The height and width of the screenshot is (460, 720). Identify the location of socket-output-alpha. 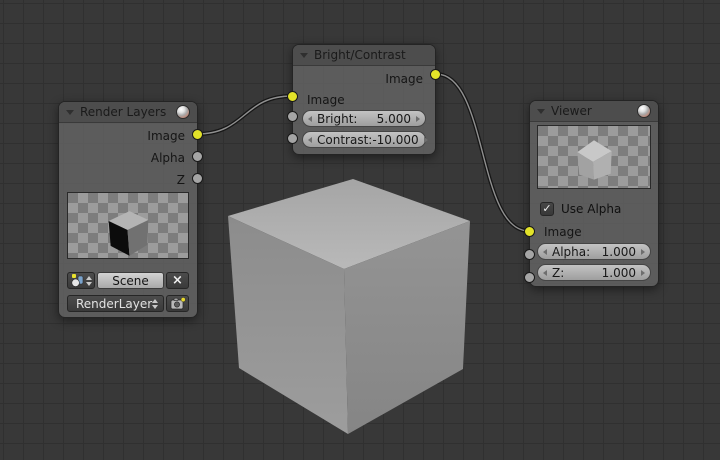
(197, 156).